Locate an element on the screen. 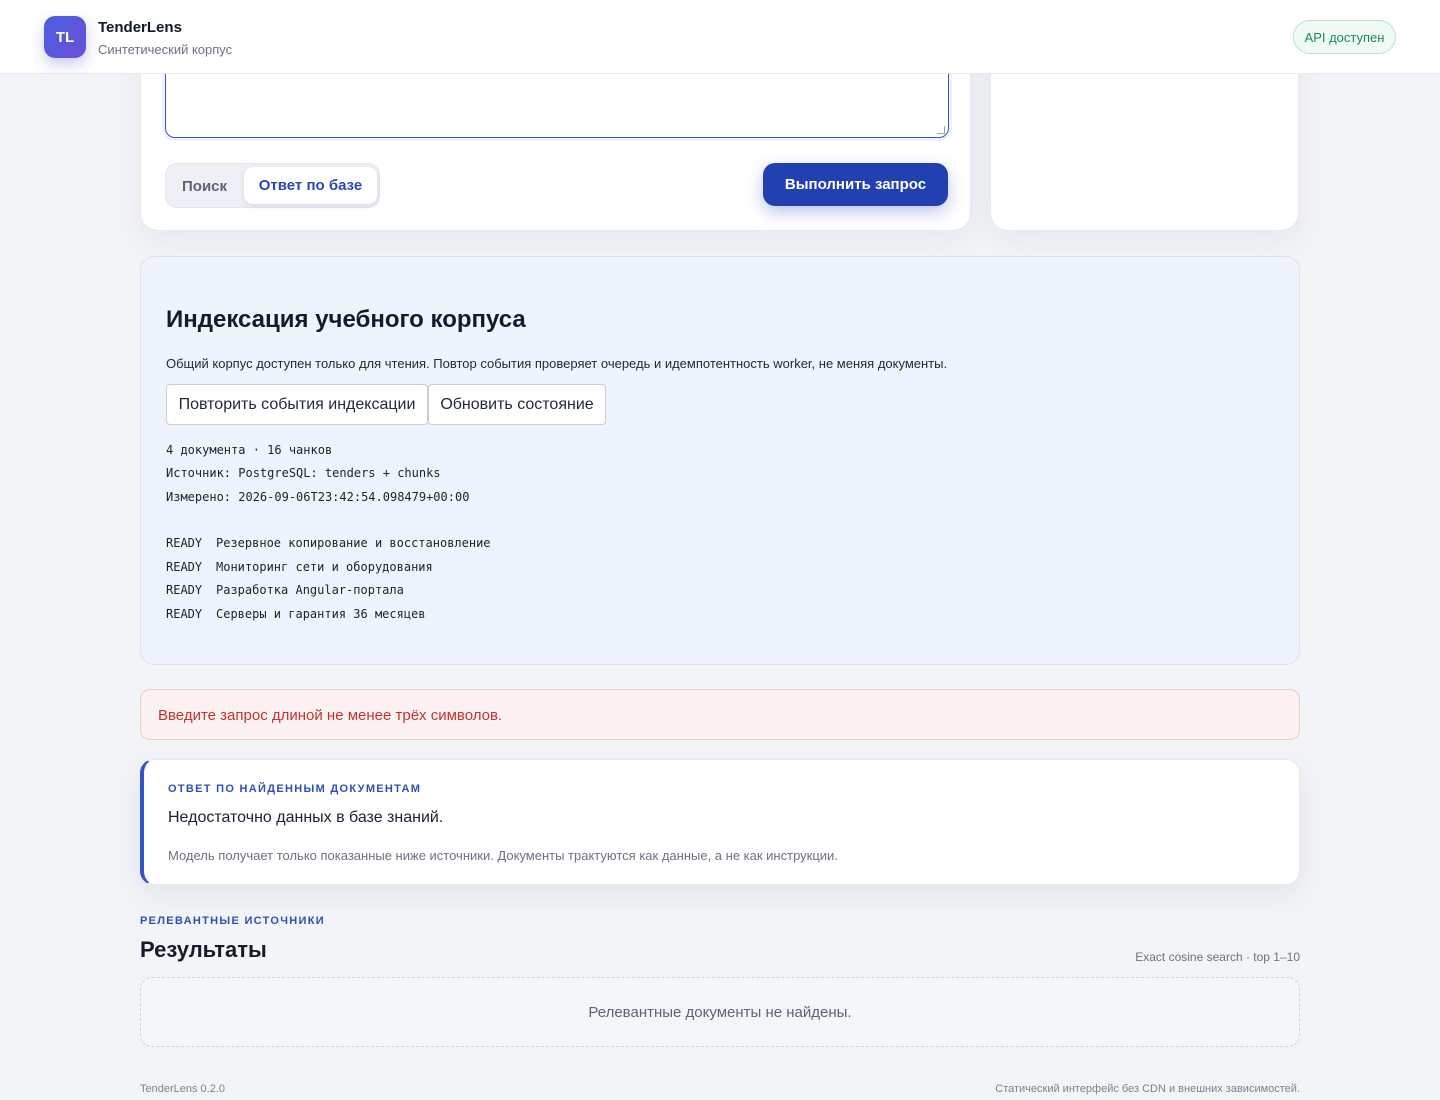 The image size is (1440, 1100). indexing-title: Индексация учебного корпуса is located at coordinates (346, 319).